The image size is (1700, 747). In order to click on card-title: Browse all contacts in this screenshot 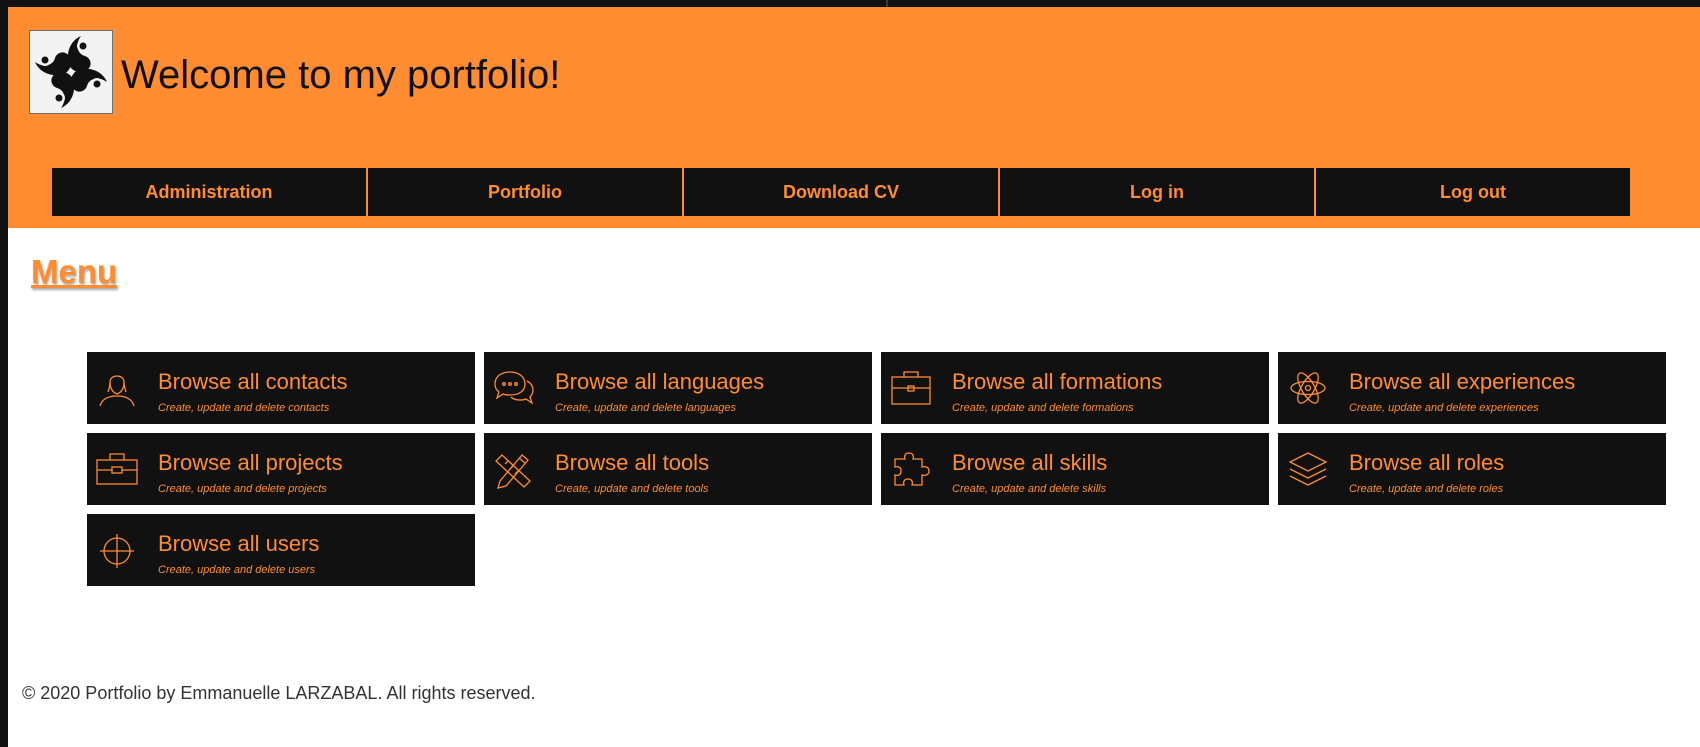, I will do `click(253, 381)`.